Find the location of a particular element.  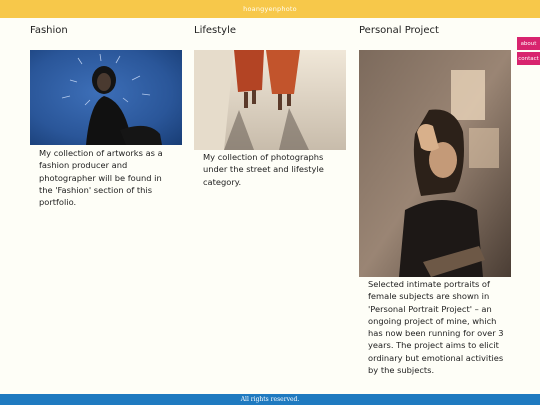

contact-tab: contact is located at coordinates (528, 58).